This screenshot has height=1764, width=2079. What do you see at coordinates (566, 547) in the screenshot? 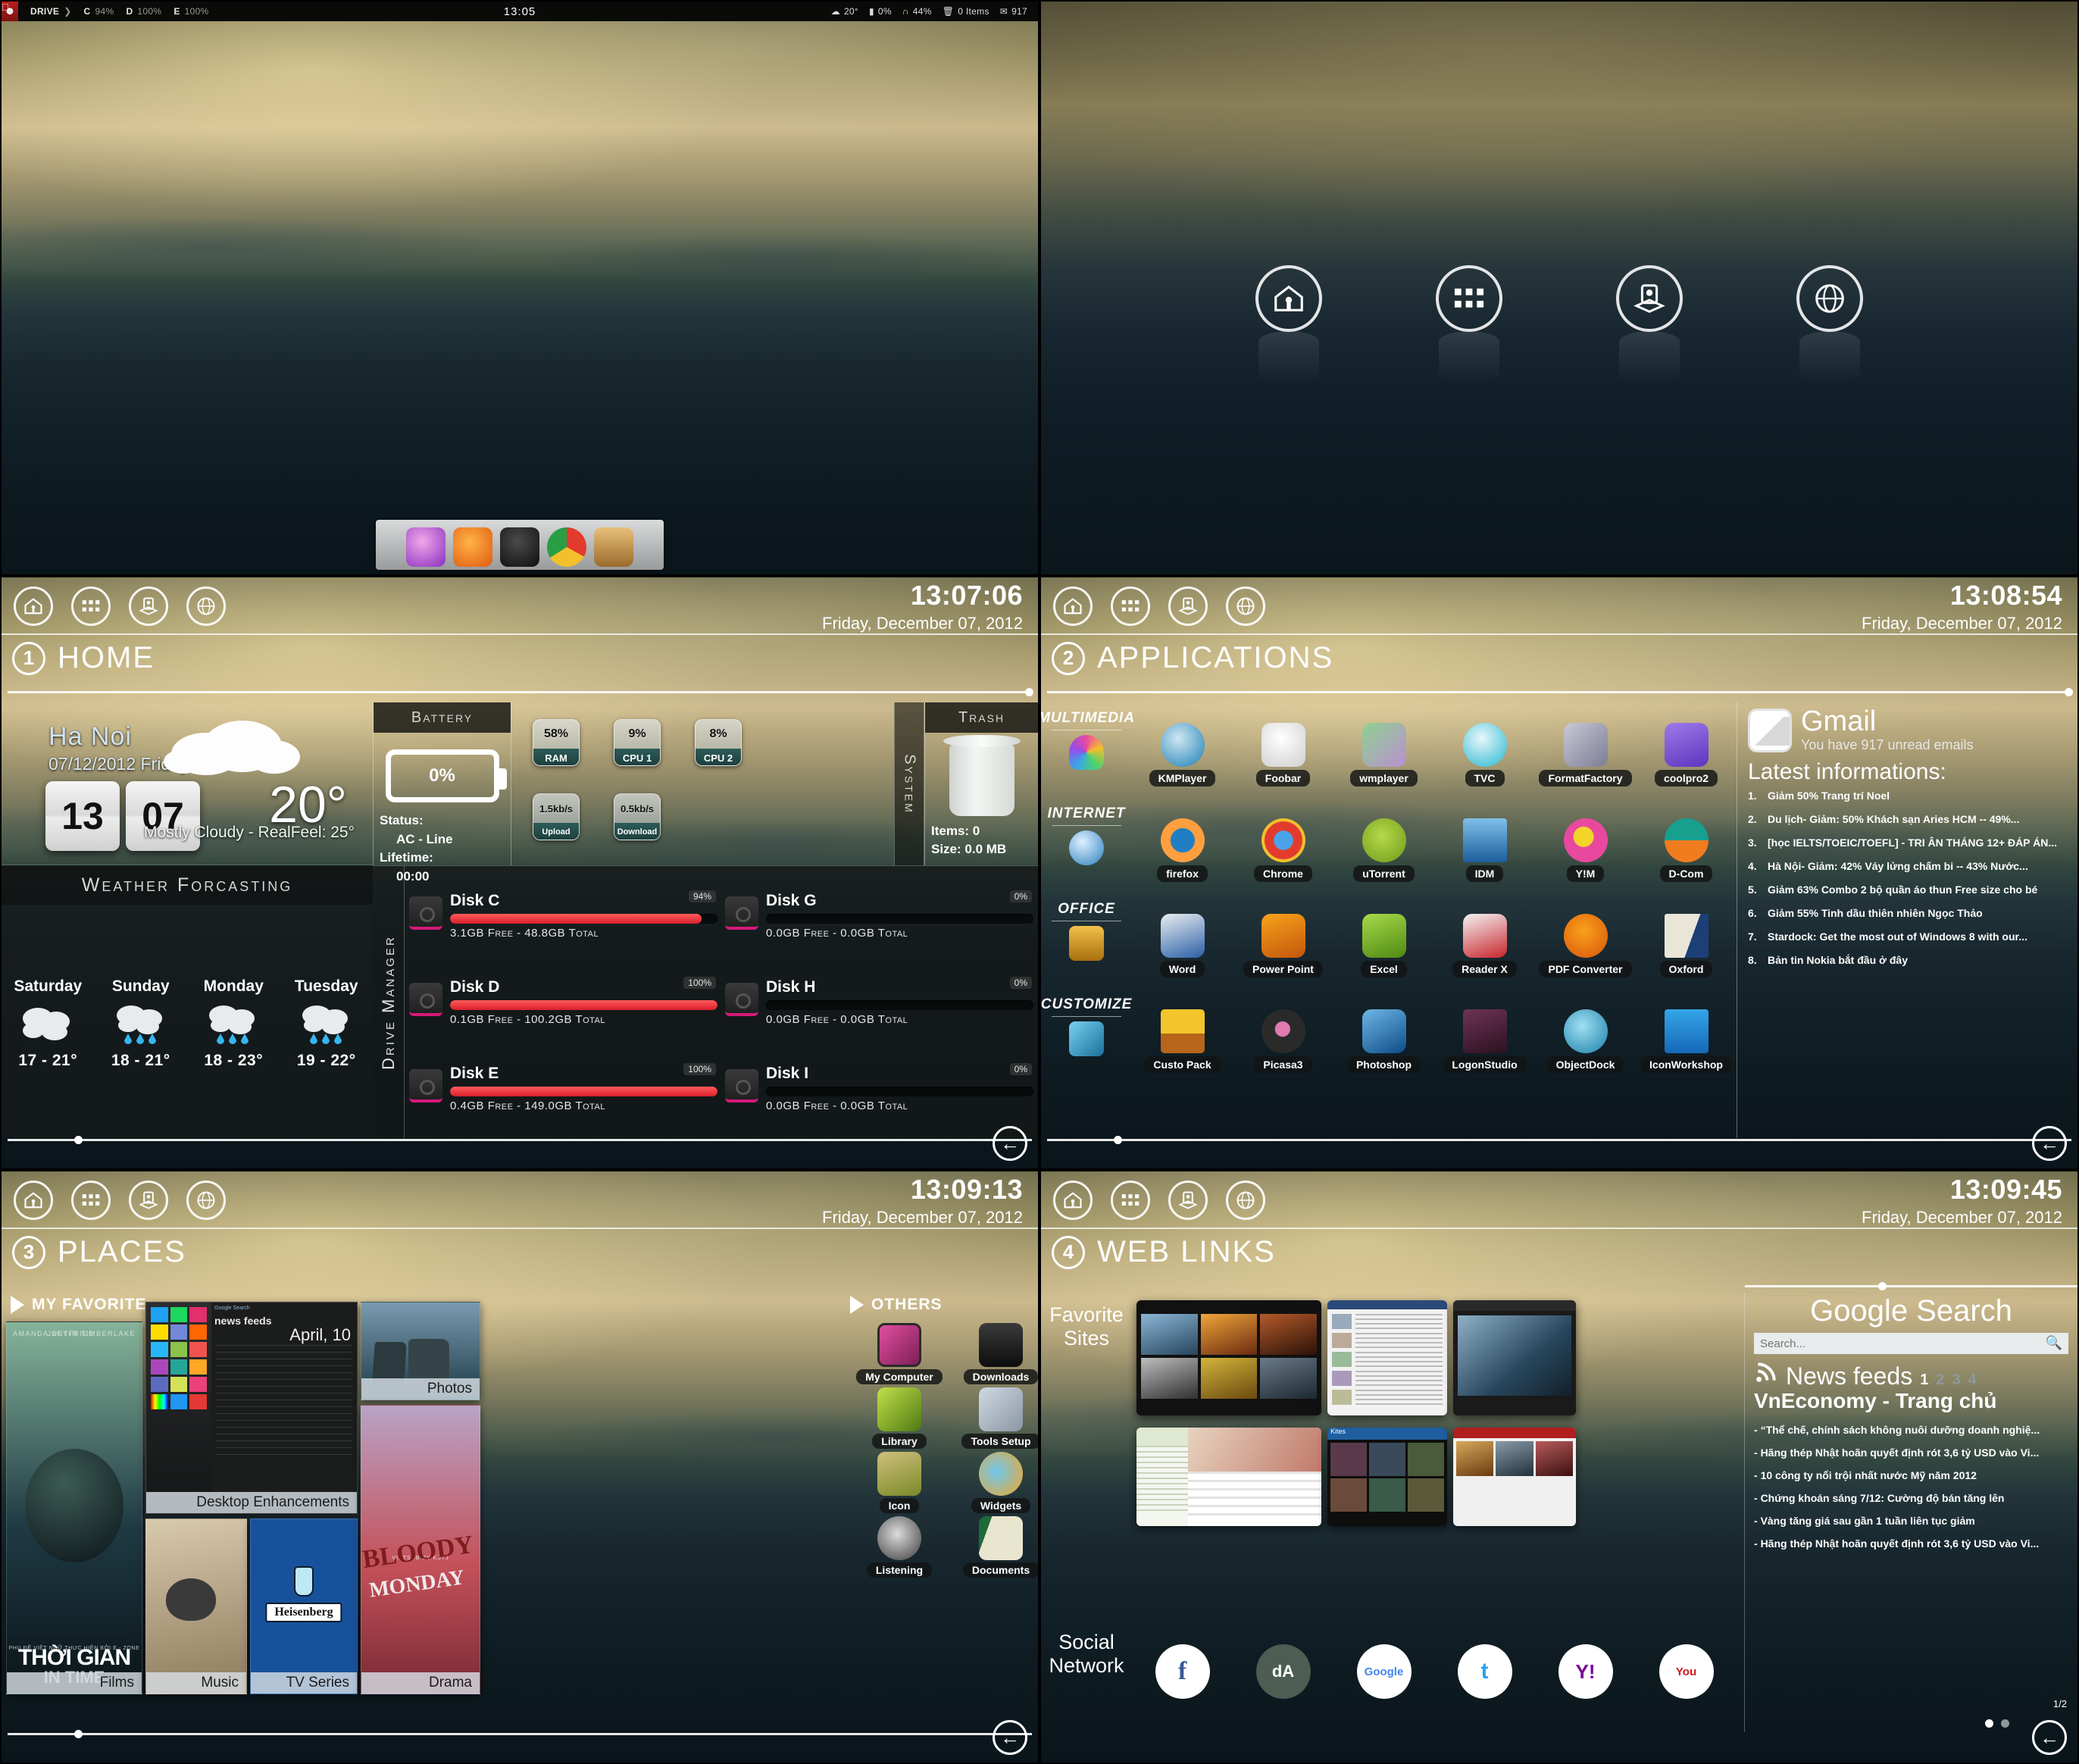
I see `dock-item-chrome` at bounding box center [566, 547].